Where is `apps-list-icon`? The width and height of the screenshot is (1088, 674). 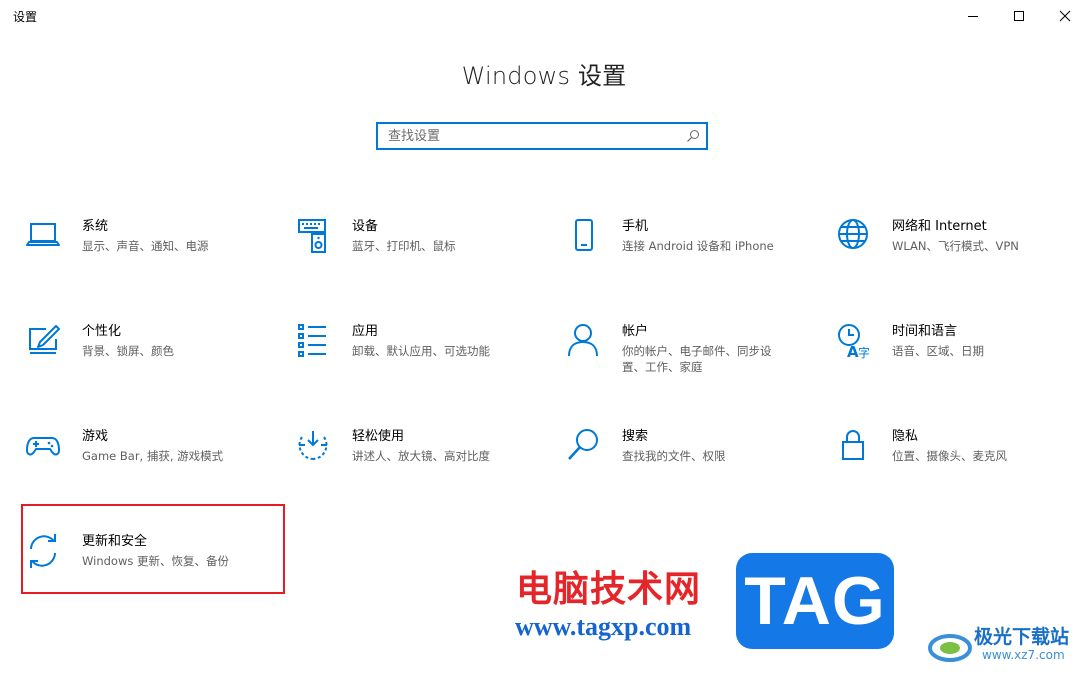
apps-list-icon is located at coordinates (312, 340).